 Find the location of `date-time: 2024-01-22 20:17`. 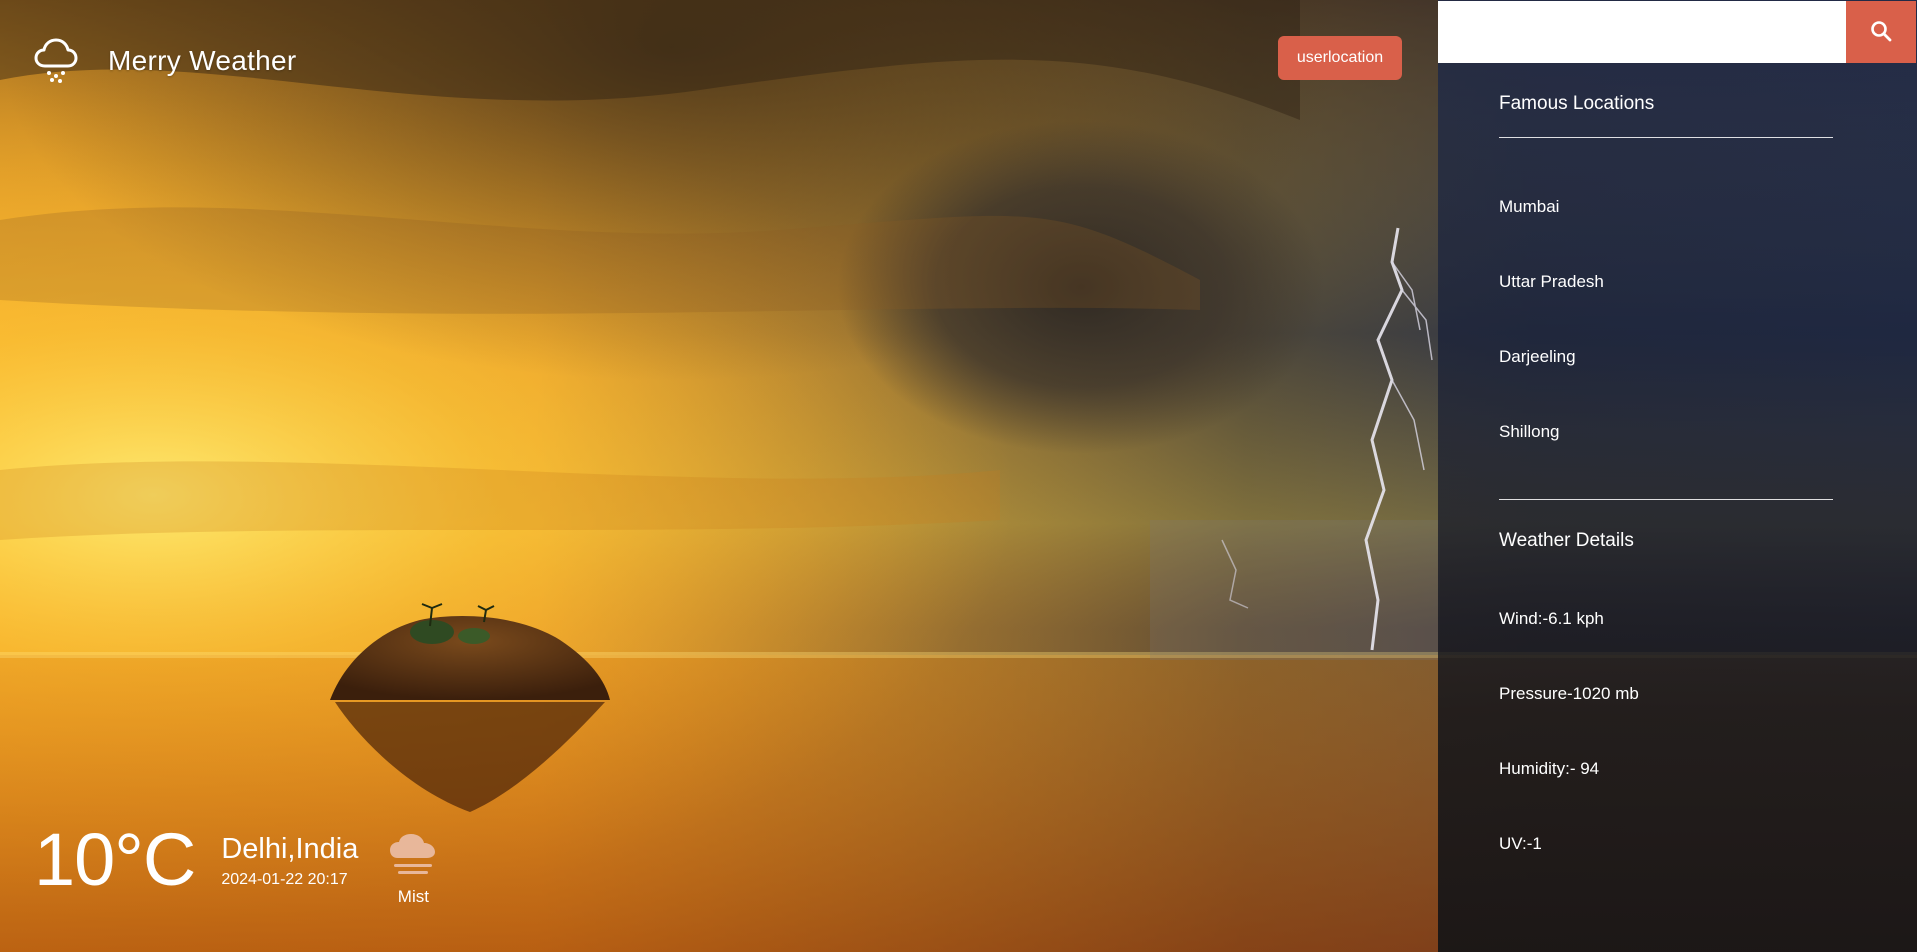

date-time: 2024-01-22 20:17 is located at coordinates (284, 879).